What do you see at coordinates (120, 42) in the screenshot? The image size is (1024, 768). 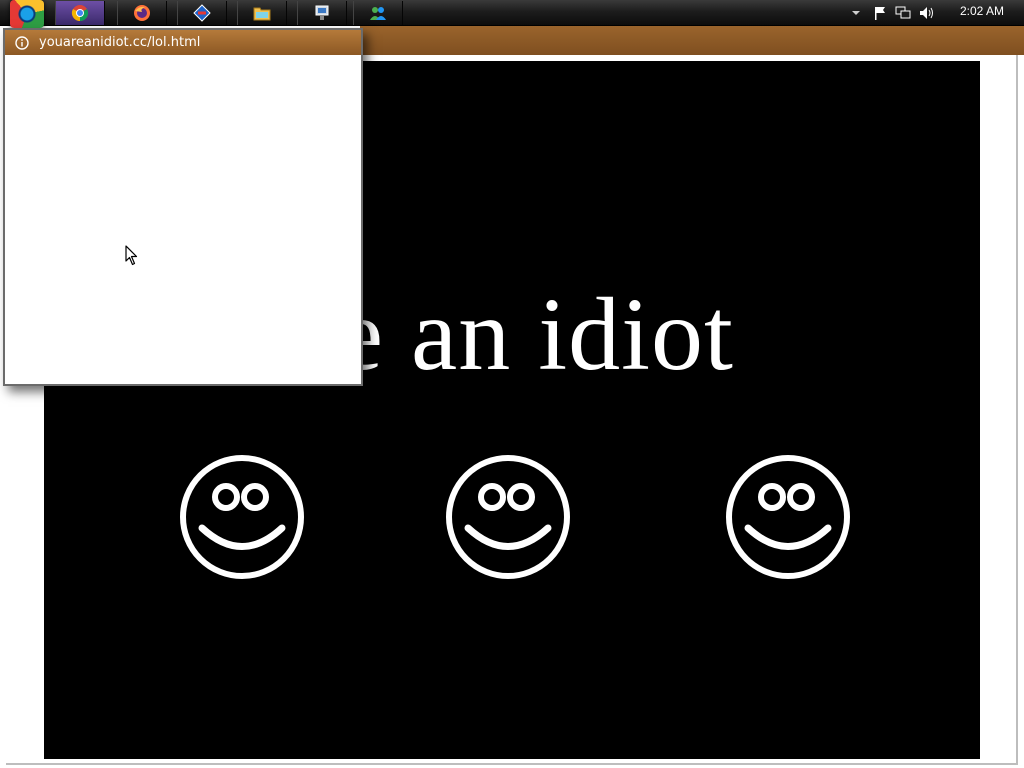 I see `popup-url: youareanidiot.cc/lol.html` at bounding box center [120, 42].